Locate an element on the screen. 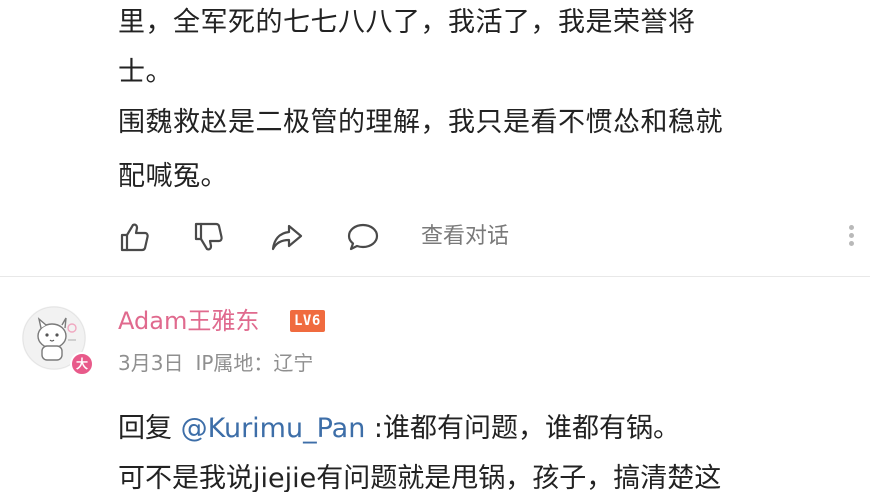  reply-text: :谁都有问题，谁都有锅。 is located at coordinates (522, 428).